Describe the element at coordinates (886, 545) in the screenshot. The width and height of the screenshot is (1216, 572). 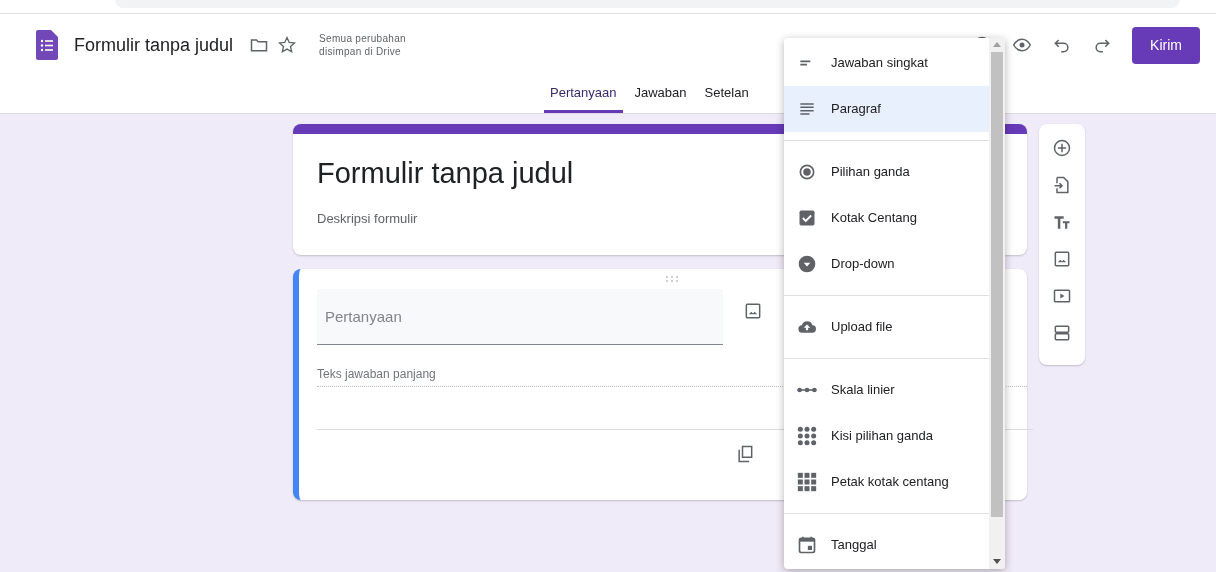
I see `menu-item: Tanggal` at that location.